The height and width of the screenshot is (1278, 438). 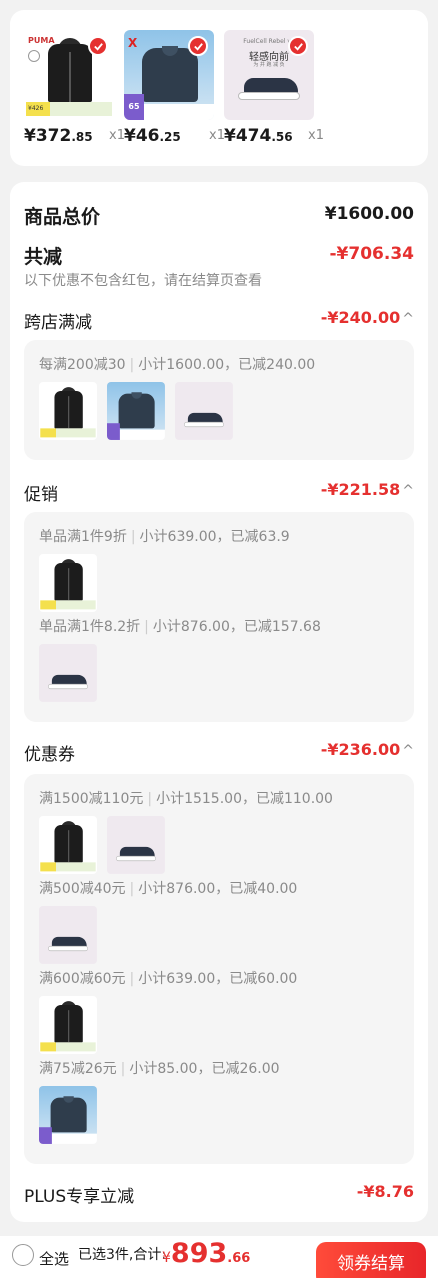 I want to click on discount-note: 以下优惠不包含红包，请在结算页查看, so click(x=143, y=281).